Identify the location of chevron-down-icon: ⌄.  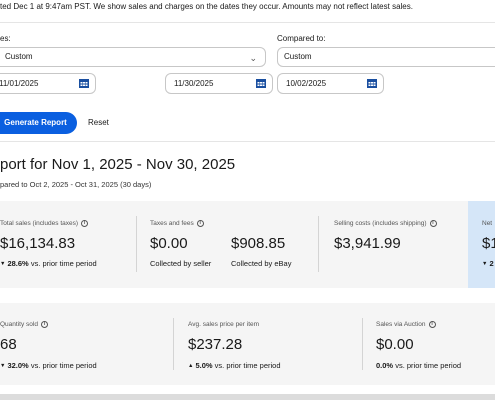
(253, 58).